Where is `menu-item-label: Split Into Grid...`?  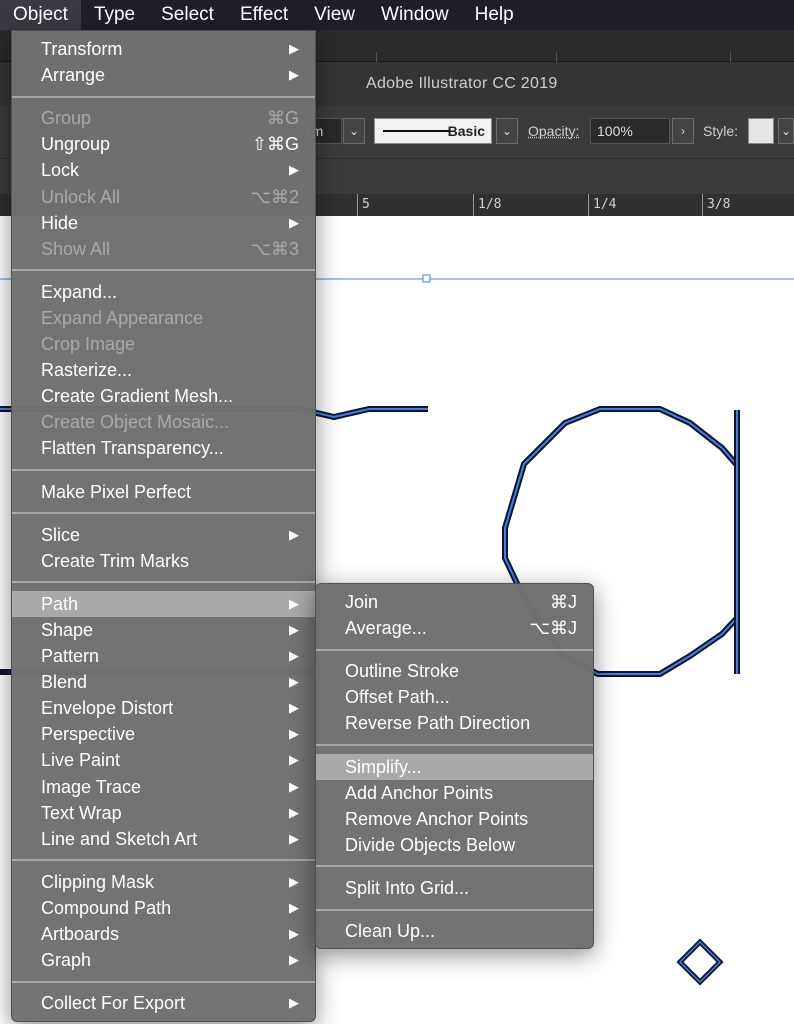 menu-item-label: Split Into Grid... is located at coordinates (407, 887).